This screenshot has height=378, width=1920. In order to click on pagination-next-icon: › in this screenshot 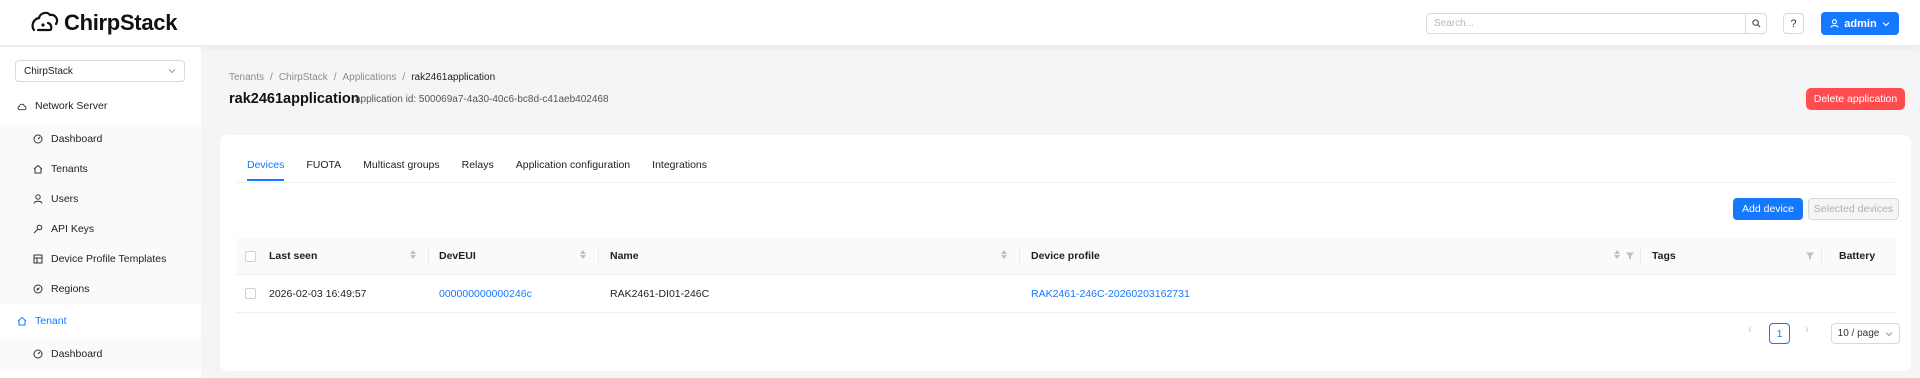, I will do `click(1807, 329)`.